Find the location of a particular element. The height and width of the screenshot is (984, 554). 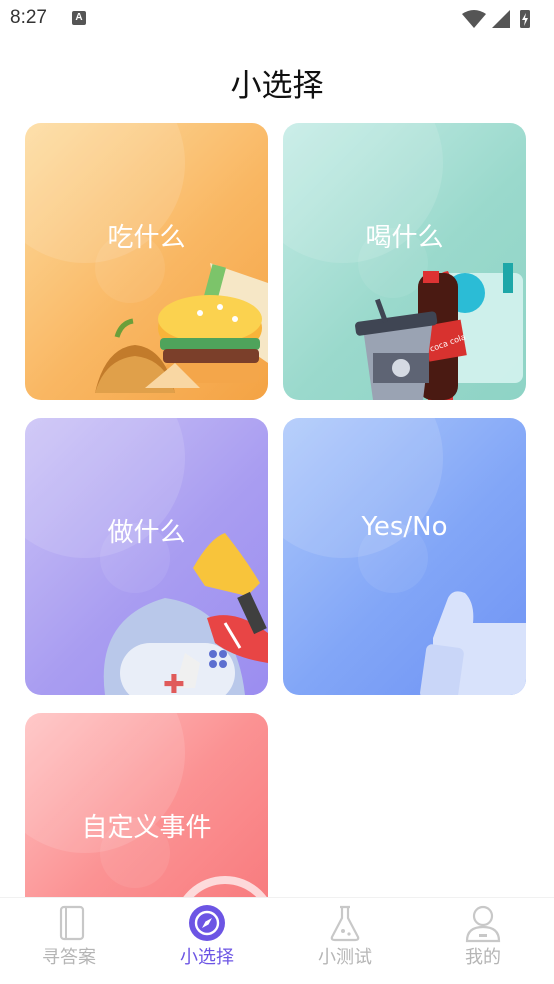

status-bar: 8:27 A is located at coordinates (277, 19).